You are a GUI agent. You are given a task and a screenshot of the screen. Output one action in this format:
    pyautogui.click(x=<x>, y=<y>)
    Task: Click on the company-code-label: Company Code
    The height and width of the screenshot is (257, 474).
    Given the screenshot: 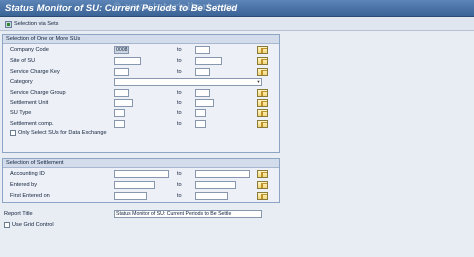 What is the action you would take?
    pyautogui.click(x=29, y=50)
    